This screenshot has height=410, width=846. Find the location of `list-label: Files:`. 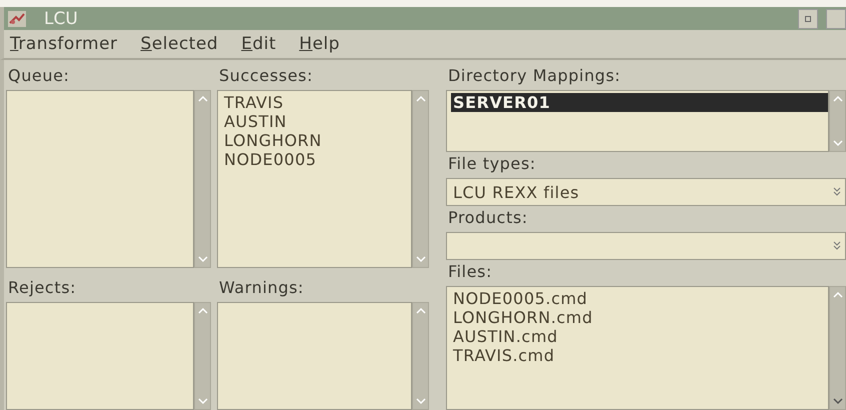

list-label: Files: is located at coordinates (470, 272).